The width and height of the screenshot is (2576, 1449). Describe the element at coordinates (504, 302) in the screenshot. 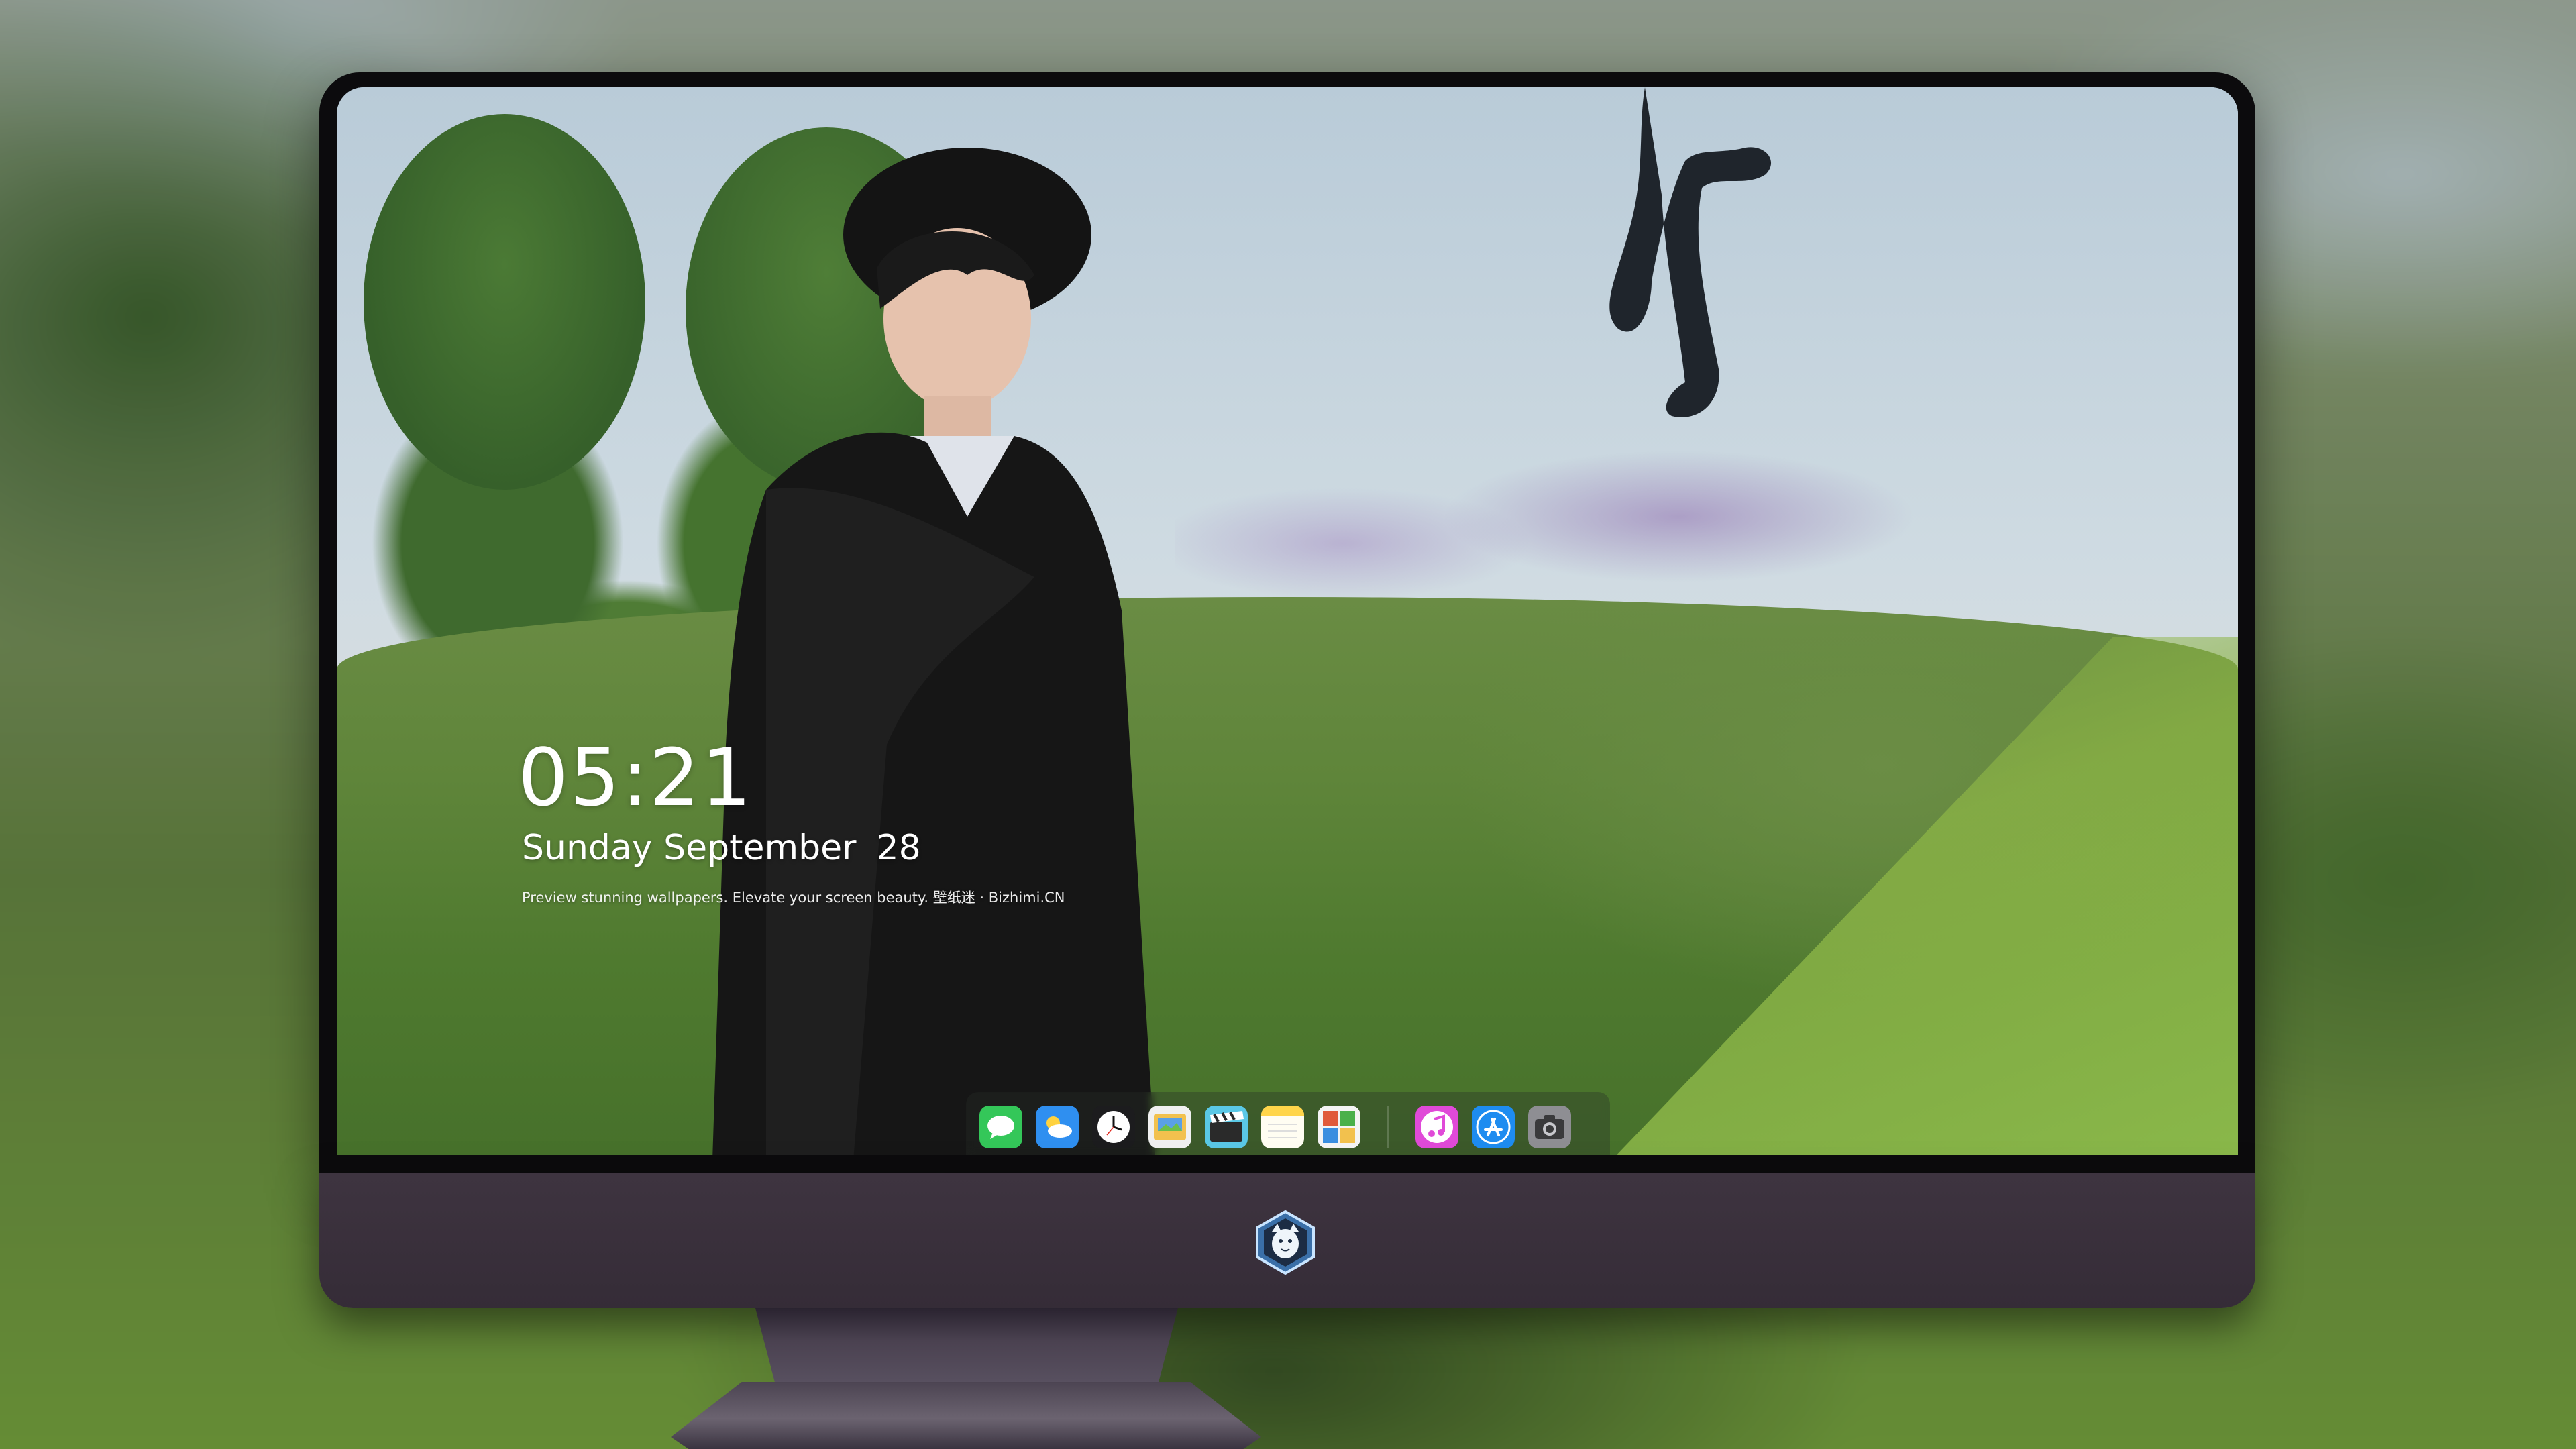

I see `tree-crown` at that location.